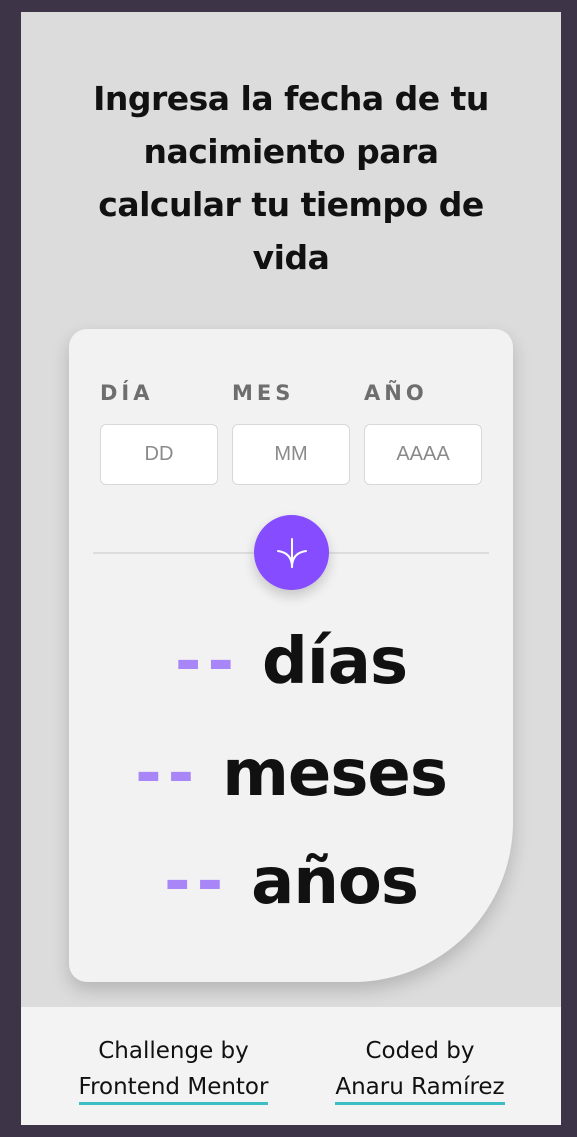 This screenshot has width=577, height=1137. I want to click on page-title-line: vida, so click(291, 257).